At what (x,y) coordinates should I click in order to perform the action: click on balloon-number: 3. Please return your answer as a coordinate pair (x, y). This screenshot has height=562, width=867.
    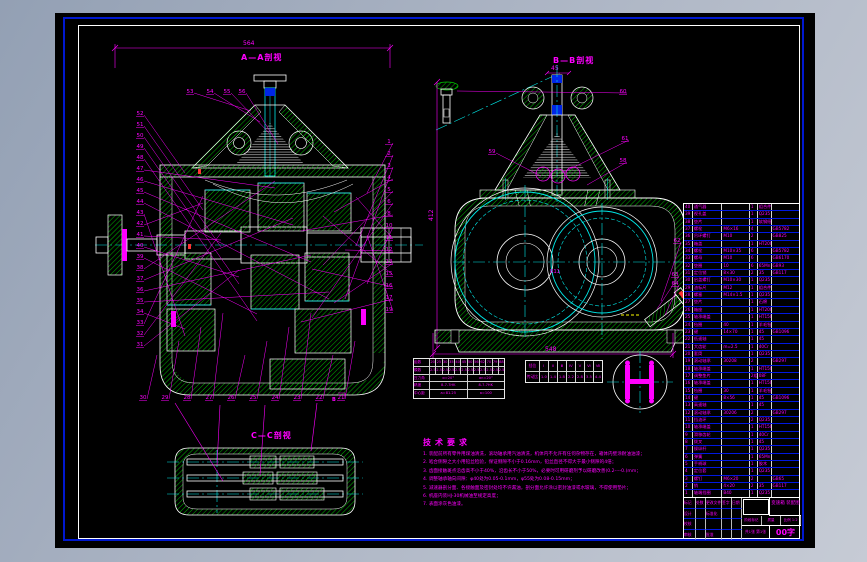
    Looking at the image, I should click on (389, 166).